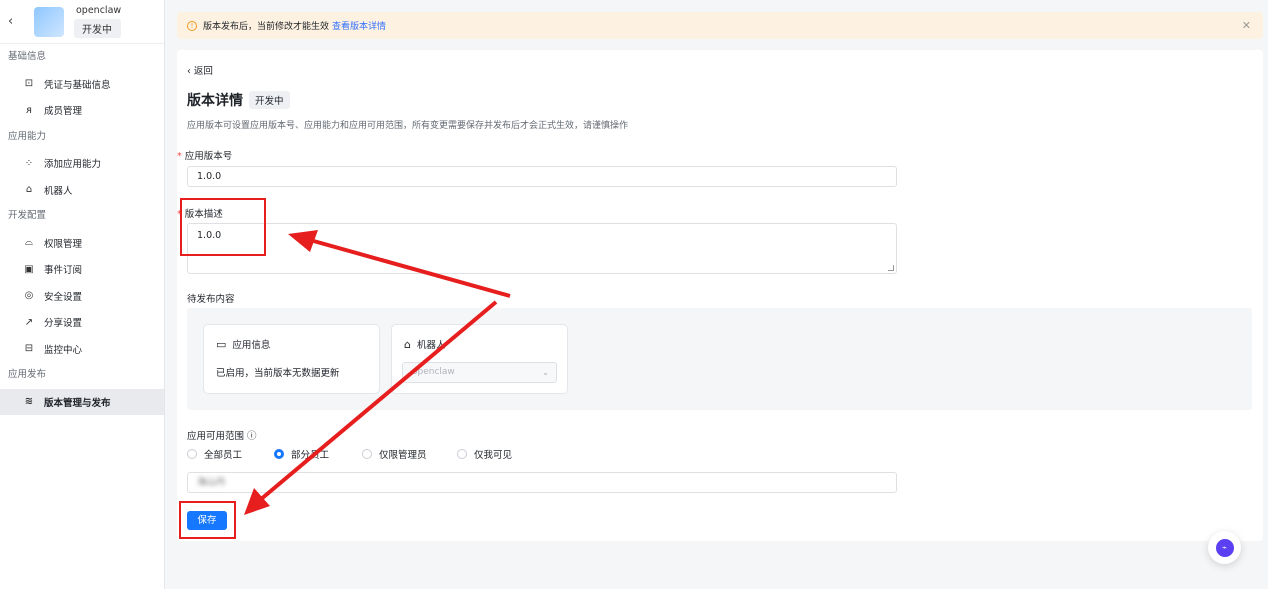 This screenshot has width=1268, height=589. I want to click on notice-banner: ! 版本发布后，当前修改才能生效 查看版本详情 ✕, so click(720, 25).